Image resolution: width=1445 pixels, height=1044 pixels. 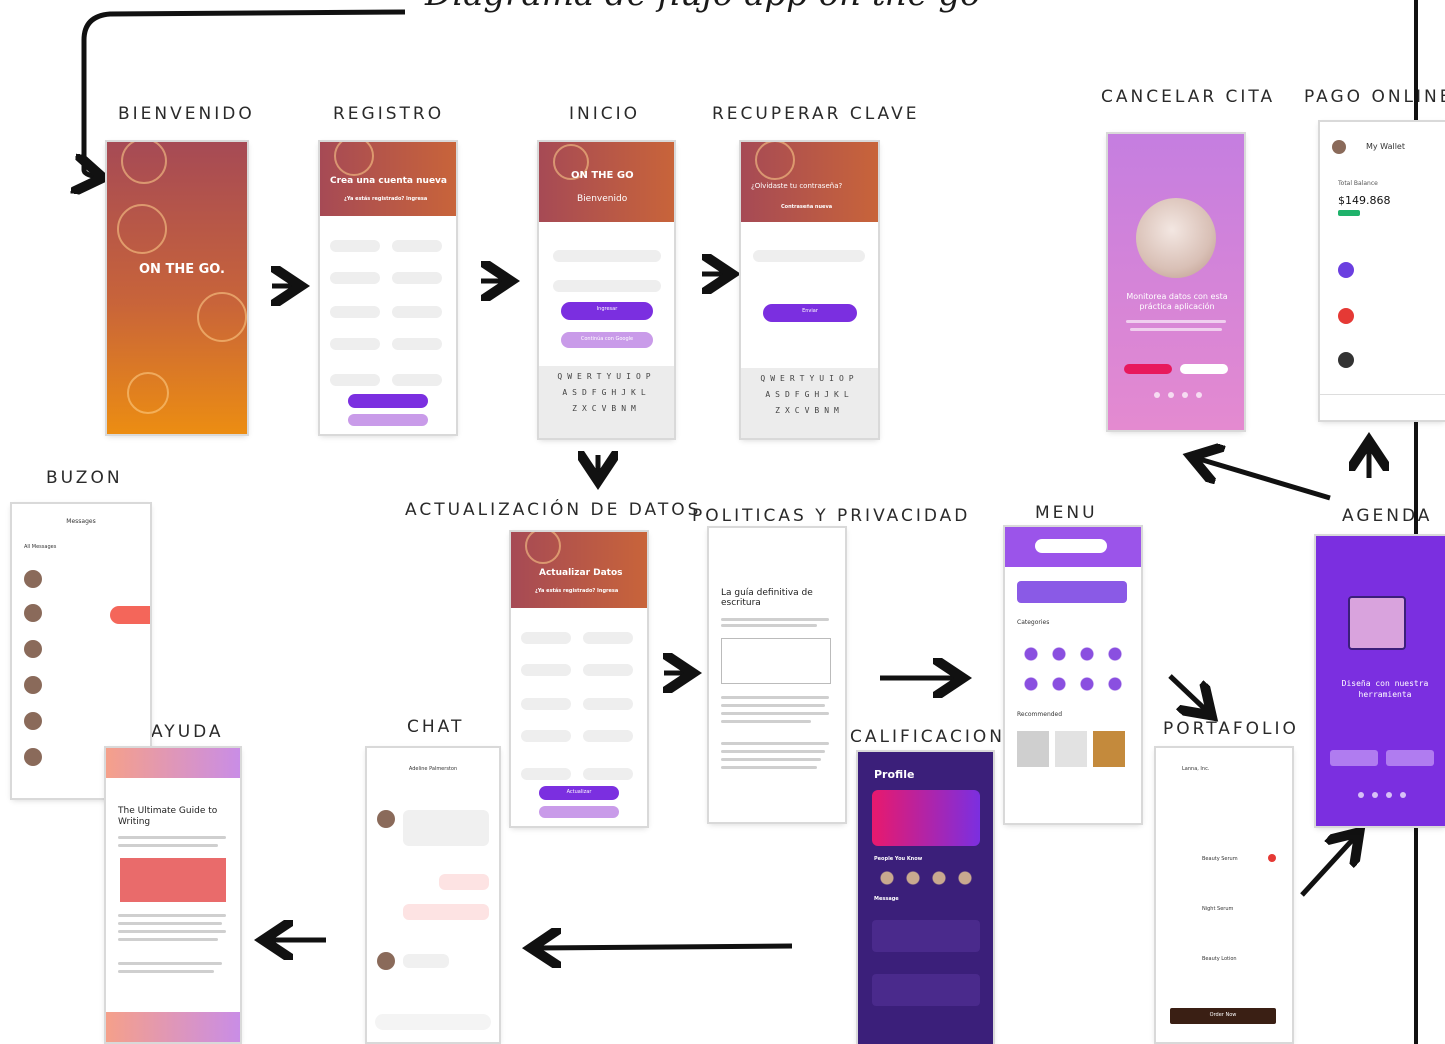 I want to click on screen-agenda: Diseña con nuestra herramienta, so click(x=1380, y=681).